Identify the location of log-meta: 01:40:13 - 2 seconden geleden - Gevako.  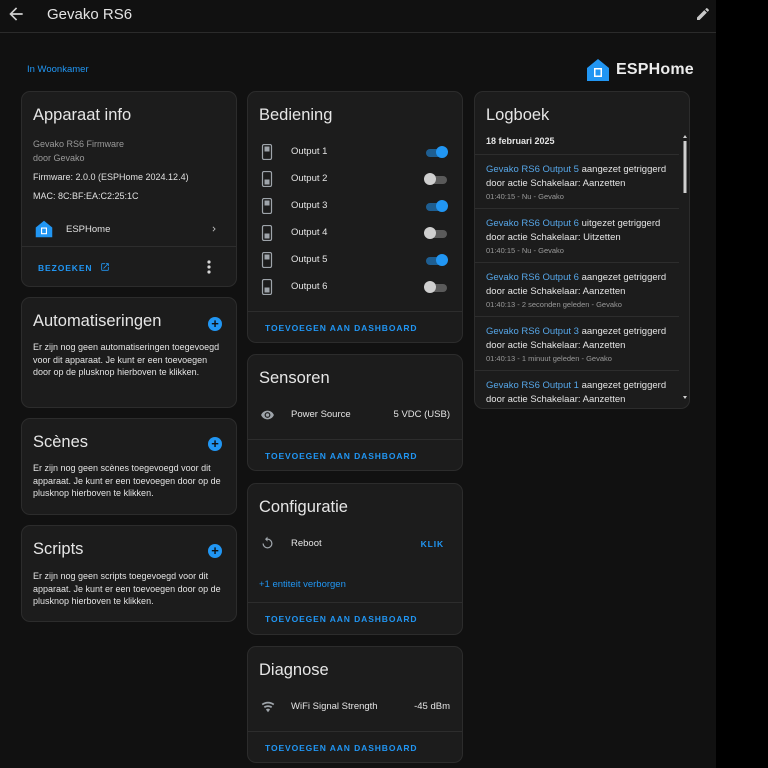
(554, 304).